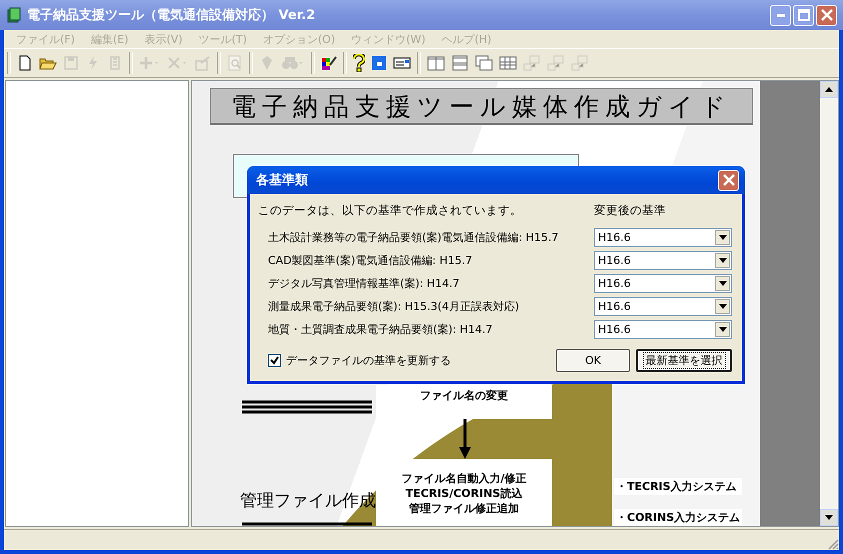  Describe the element at coordinates (465, 439) in the screenshot. I see `down-arrow` at that location.